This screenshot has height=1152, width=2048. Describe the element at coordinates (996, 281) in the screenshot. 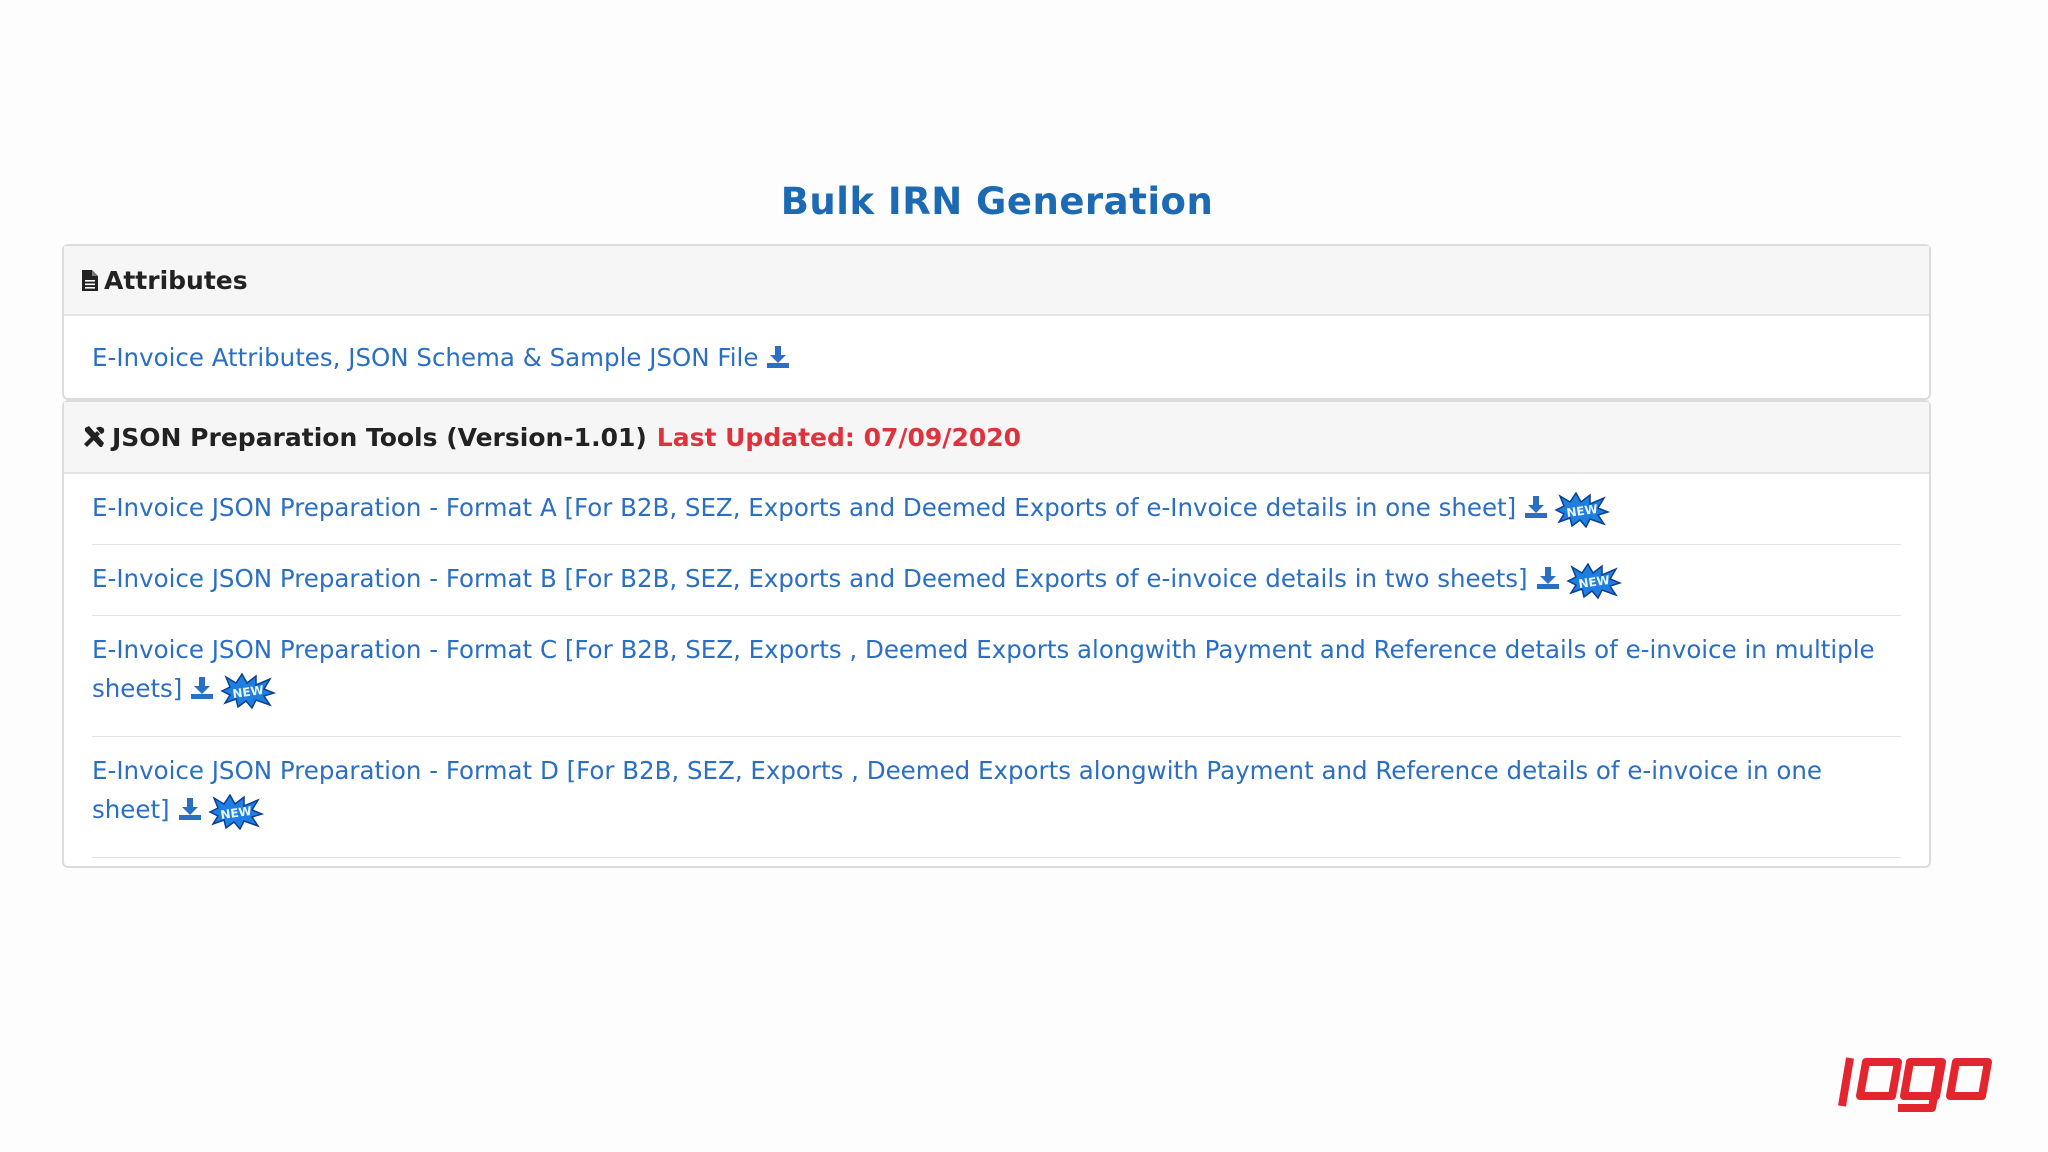

I see `attributes-header: Attributes` at that location.